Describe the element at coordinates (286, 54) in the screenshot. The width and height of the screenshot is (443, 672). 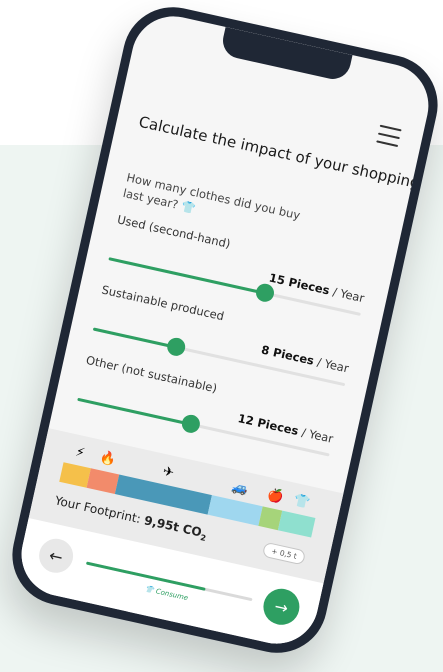
I see `phone-notch` at that location.